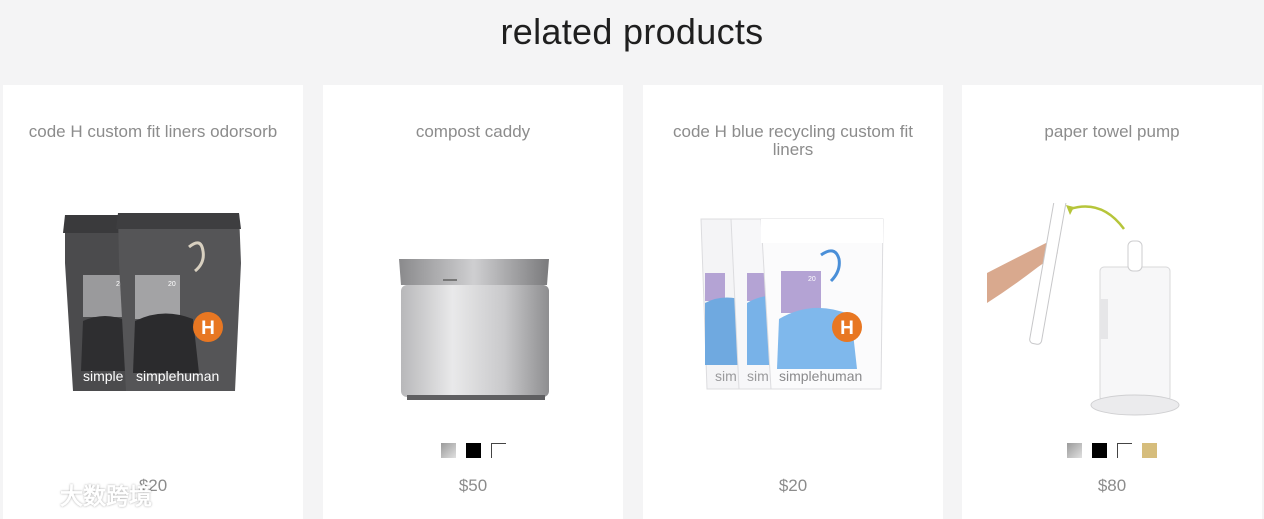 The width and height of the screenshot is (1264, 519). What do you see at coordinates (473, 485) in the screenshot?
I see `product-price: $50` at bounding box center [473, 485].